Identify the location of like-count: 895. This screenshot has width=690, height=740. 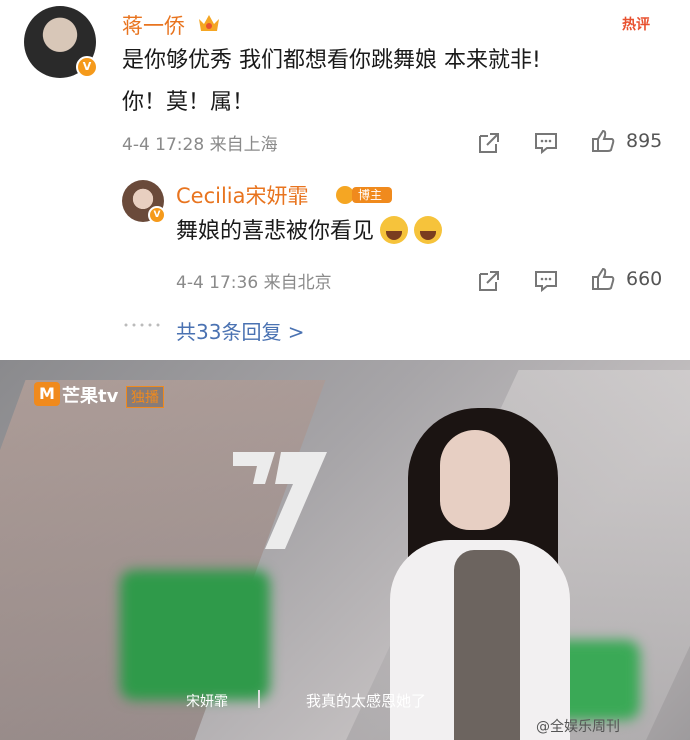
(644, 141).